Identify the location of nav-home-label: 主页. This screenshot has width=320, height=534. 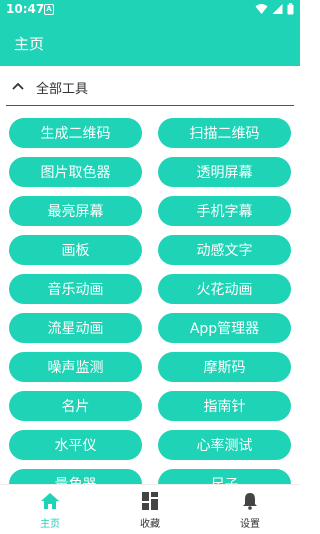
(50, 524).